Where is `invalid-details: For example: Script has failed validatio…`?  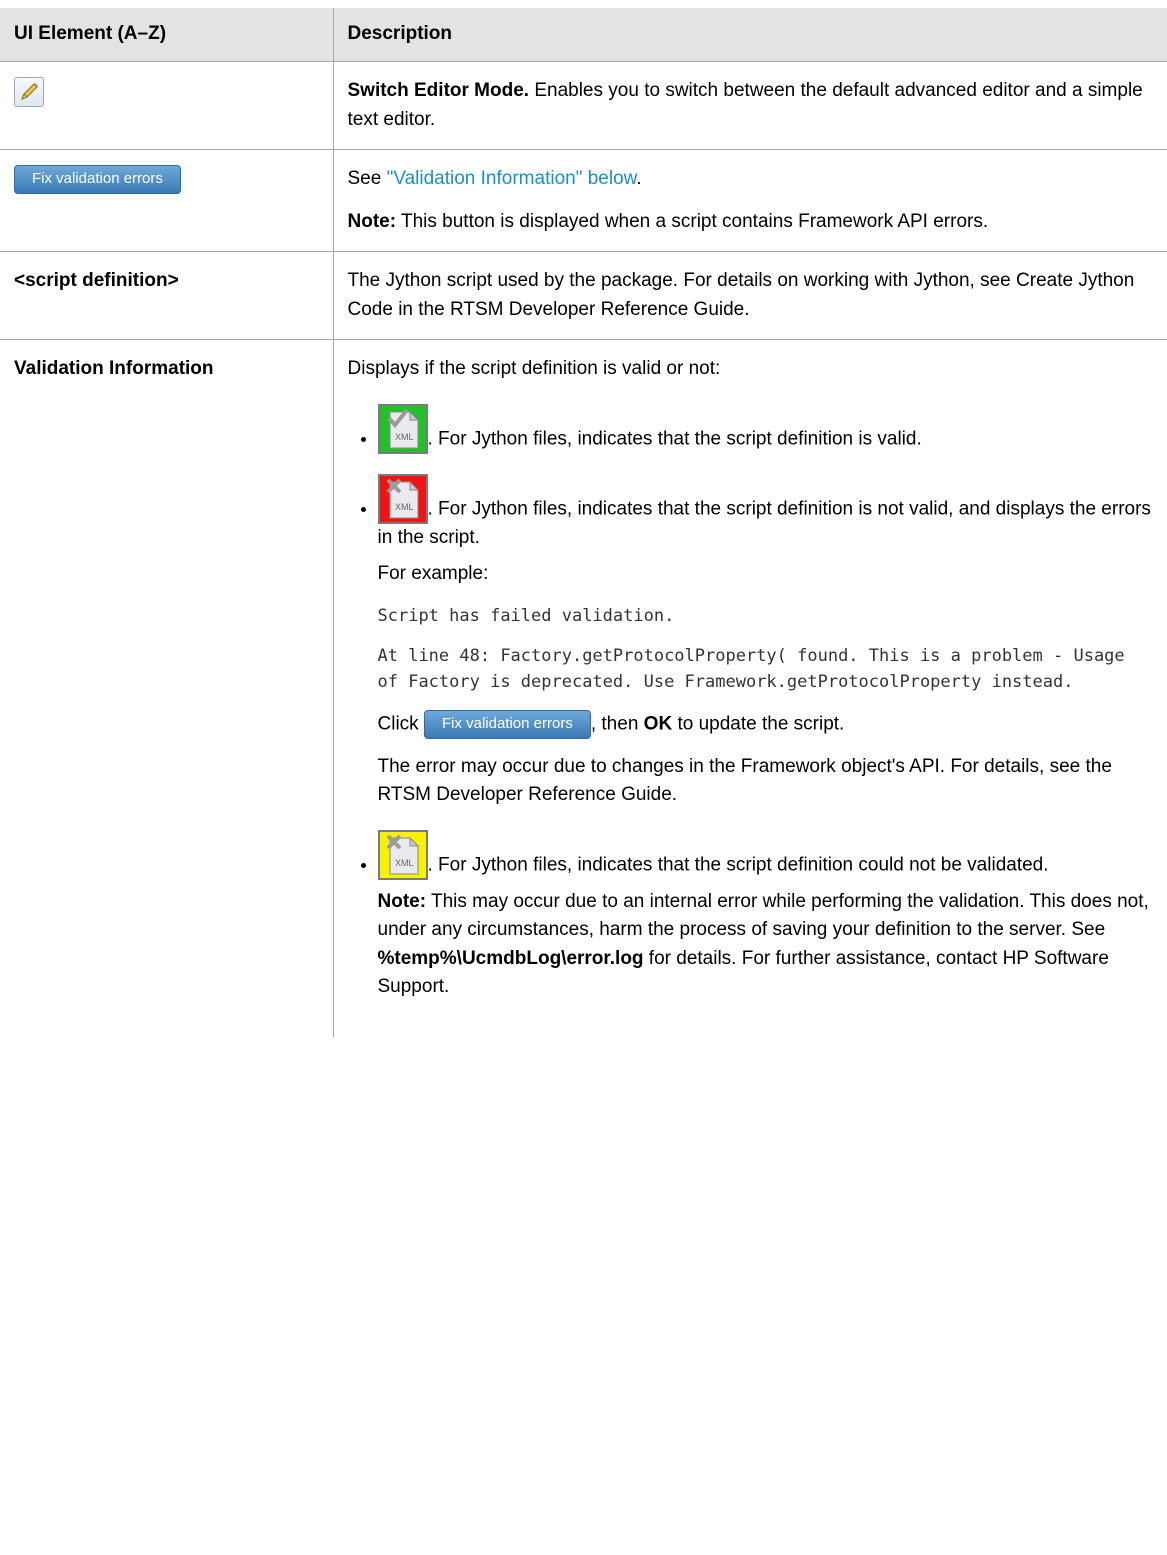
invalid-details: For example: Script has failed validatio… is located at coordinates (765, 685).